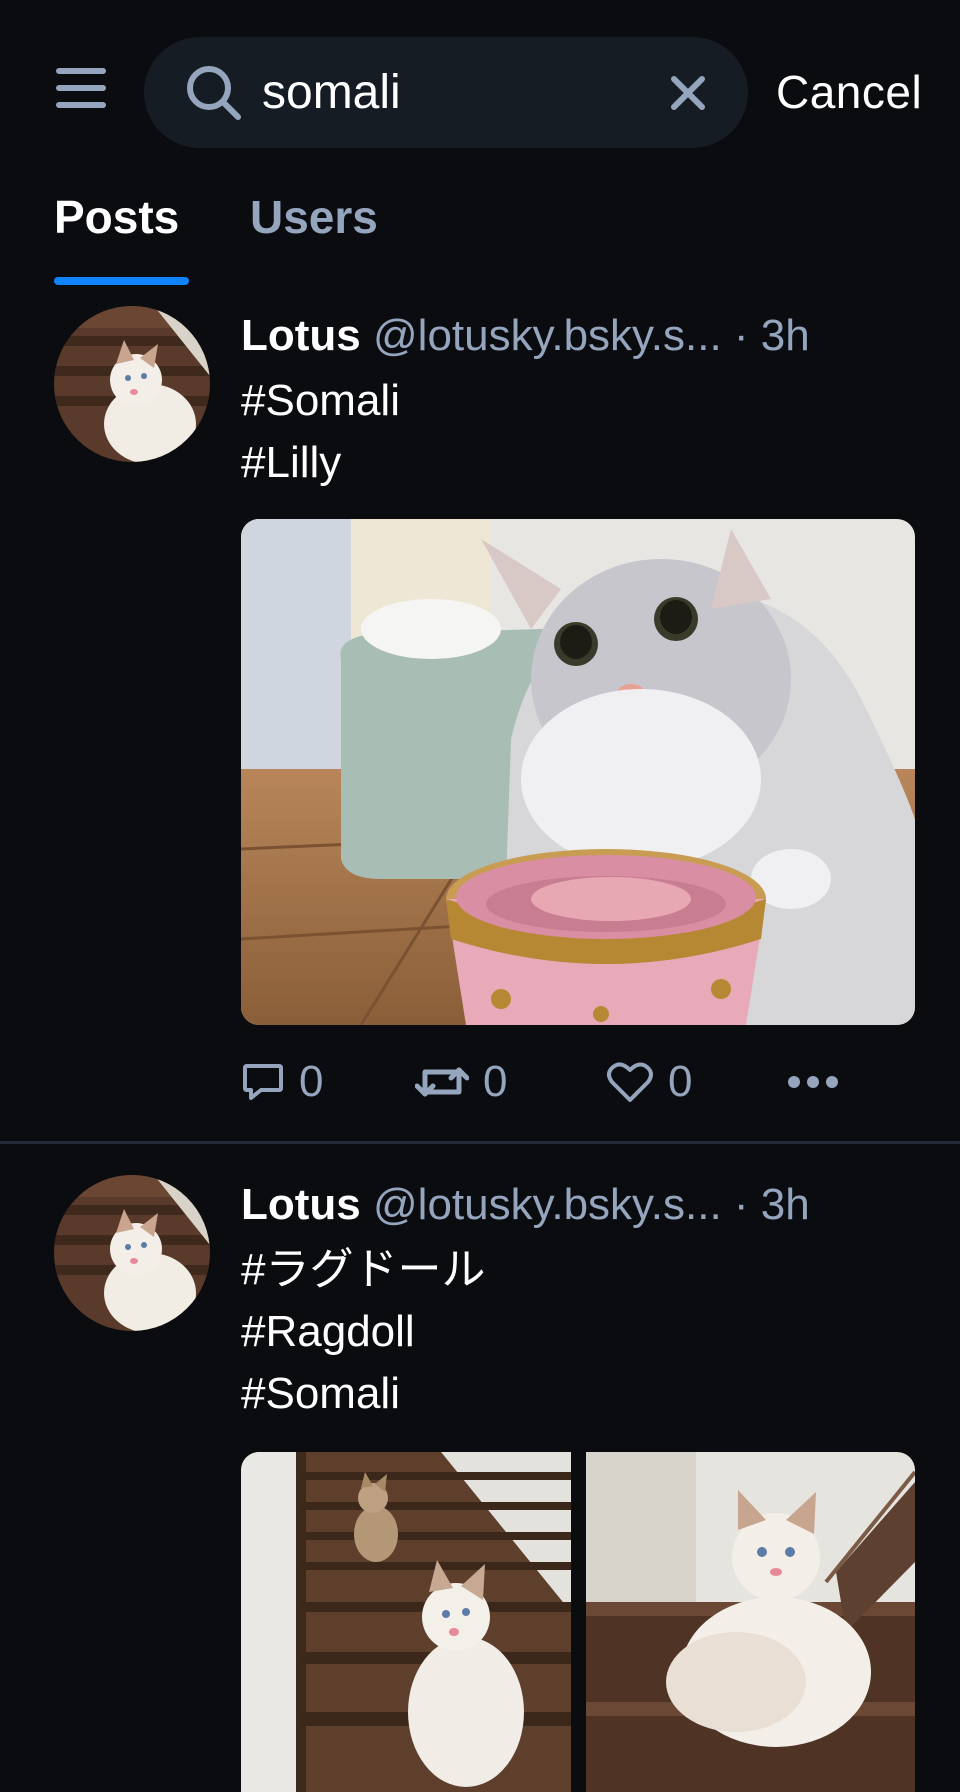 The image size is (960, 1792). What do you see at coordinates (121, 281) in the screenshot?
I see `active-tab-indicator` at bounding box center [121, 281].